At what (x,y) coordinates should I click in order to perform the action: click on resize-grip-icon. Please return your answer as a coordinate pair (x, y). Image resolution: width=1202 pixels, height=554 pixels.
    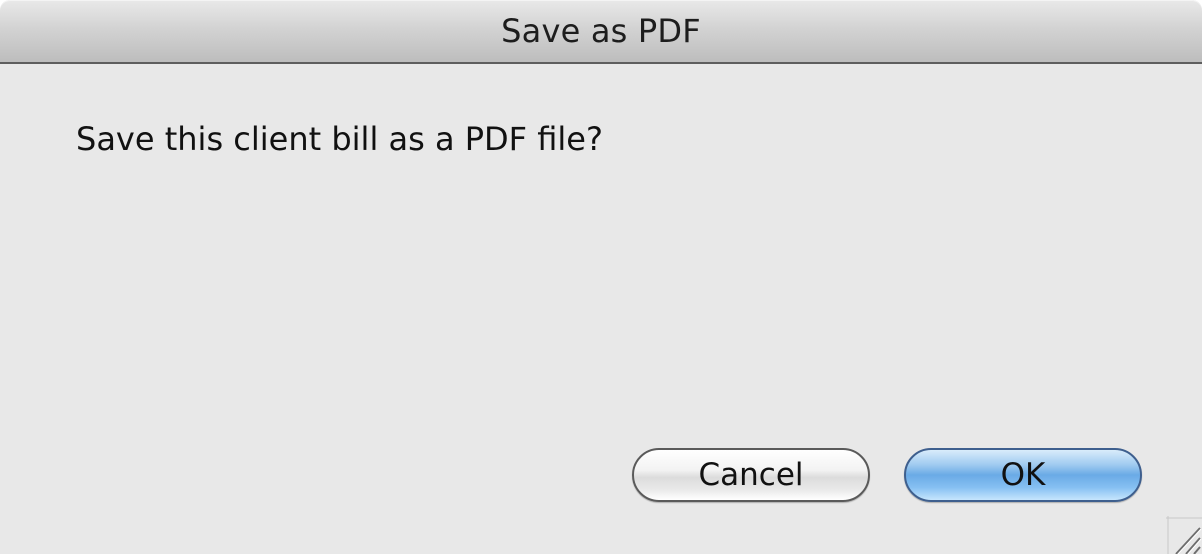
    Looking at the image, I should click on (1184, 535).